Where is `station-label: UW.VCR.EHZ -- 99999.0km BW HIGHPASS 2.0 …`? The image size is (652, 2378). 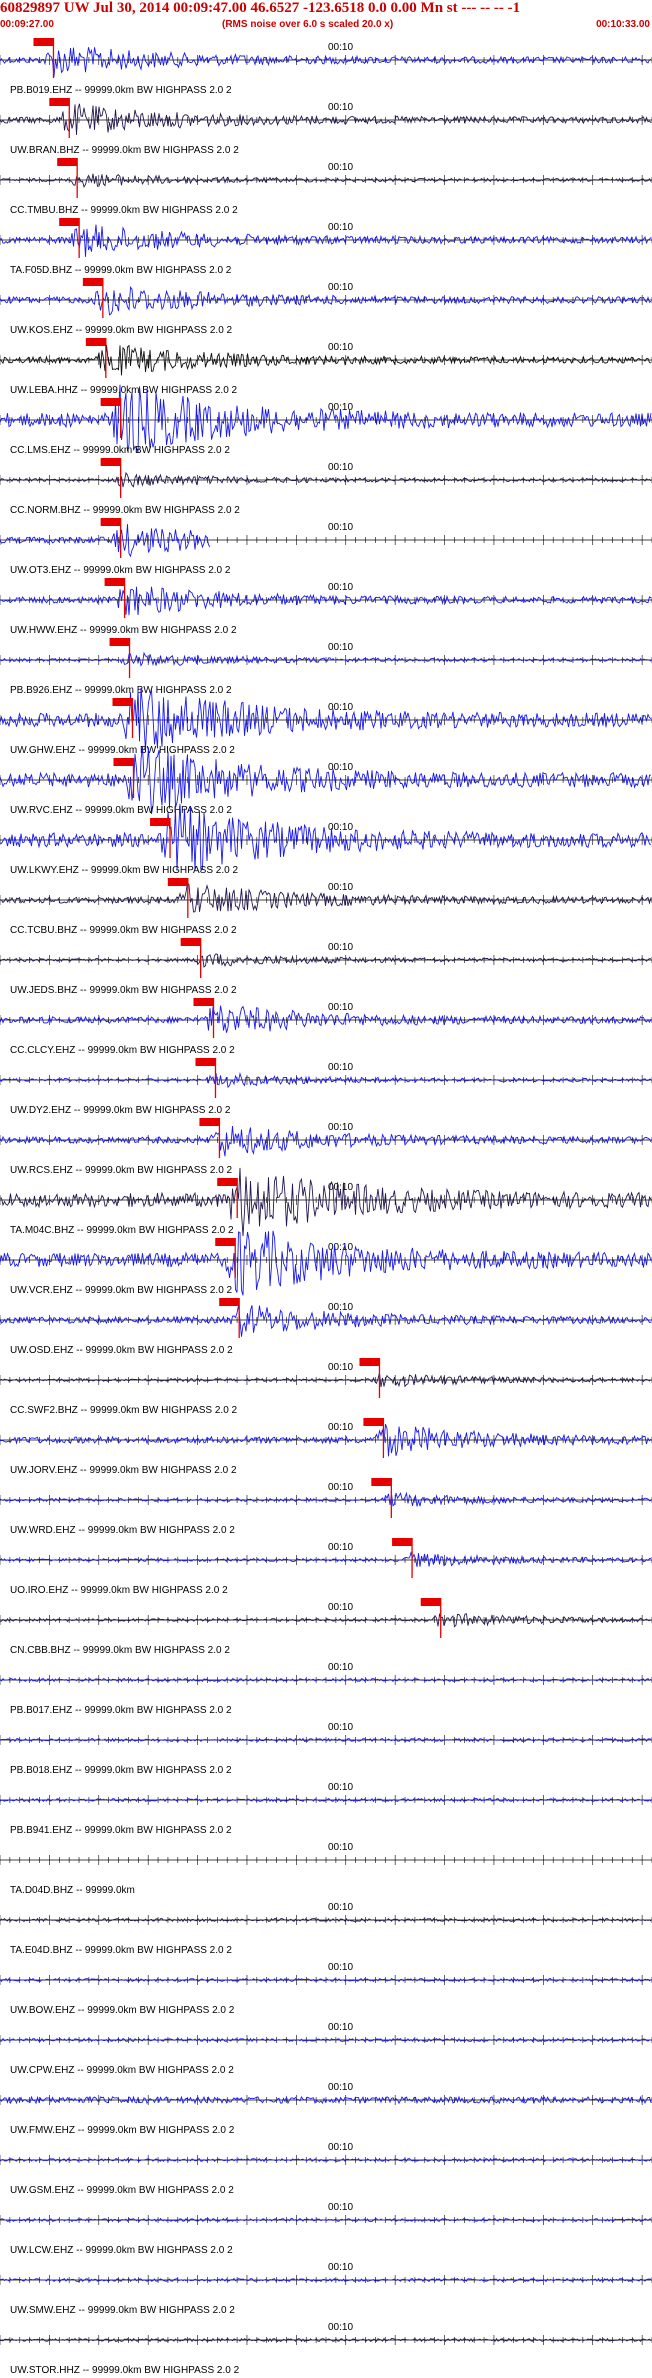 station-label: UW.VCR.EHZ -- 99999.0km BW HIGHPASS 2.0 … is located at coordinates (121, 1290).